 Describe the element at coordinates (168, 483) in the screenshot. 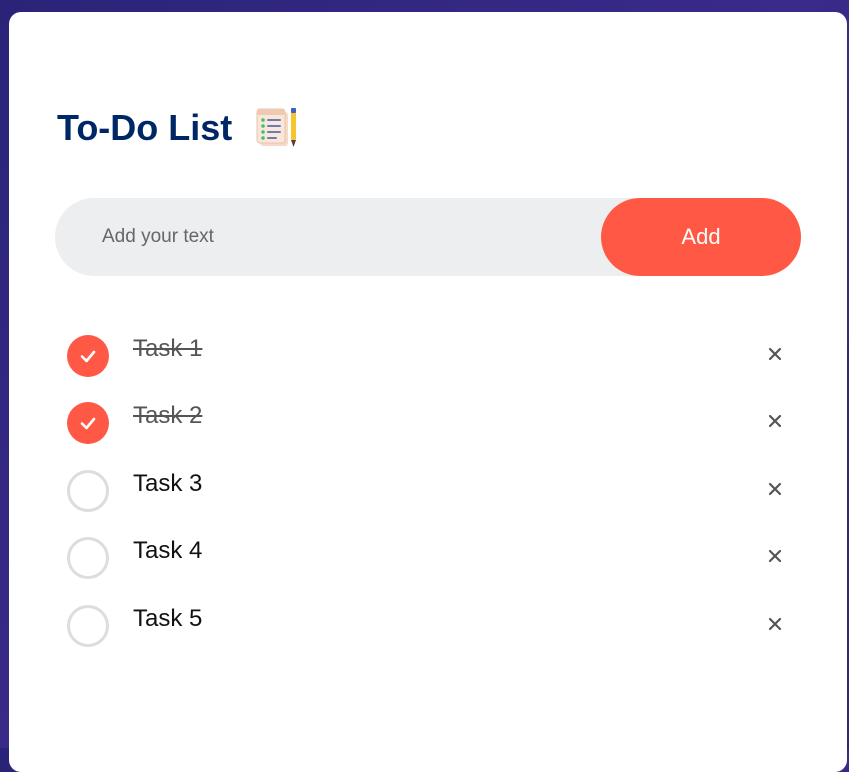

I see `task-label: Task 3` at that location.